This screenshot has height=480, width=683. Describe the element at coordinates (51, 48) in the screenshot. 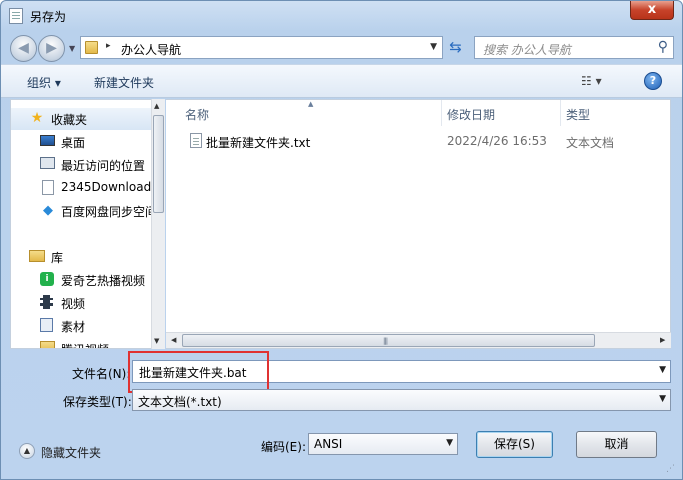

I see `forward-button: ▶` at that location.